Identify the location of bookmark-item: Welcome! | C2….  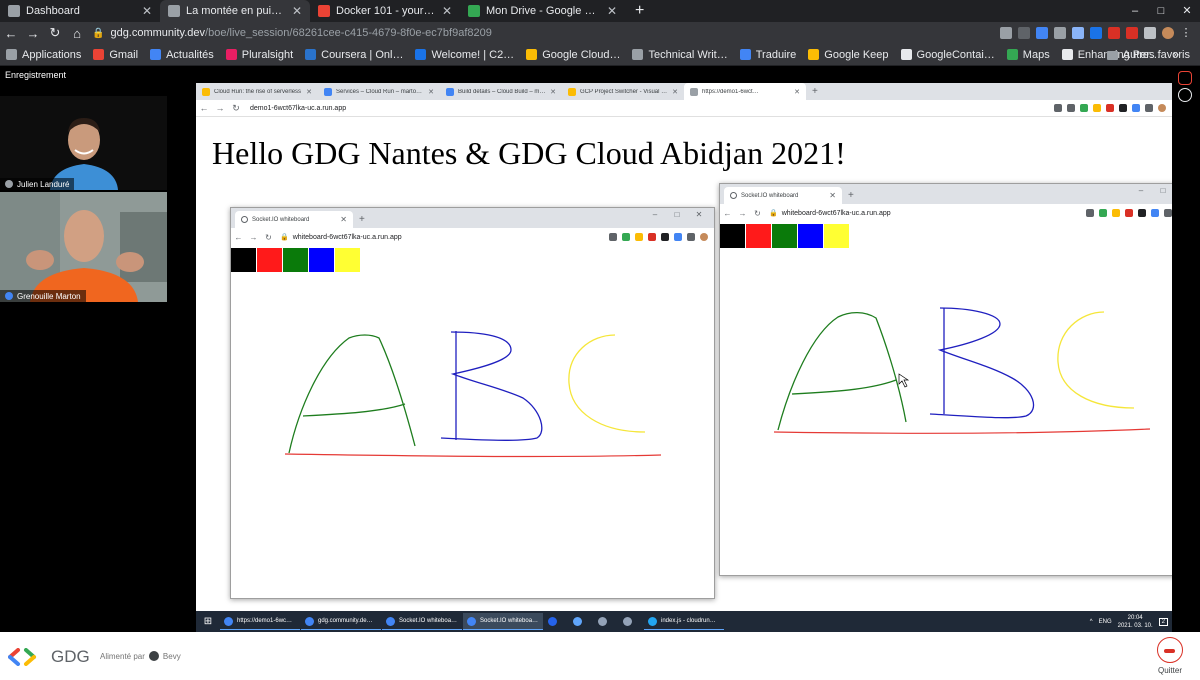
(464, 55).